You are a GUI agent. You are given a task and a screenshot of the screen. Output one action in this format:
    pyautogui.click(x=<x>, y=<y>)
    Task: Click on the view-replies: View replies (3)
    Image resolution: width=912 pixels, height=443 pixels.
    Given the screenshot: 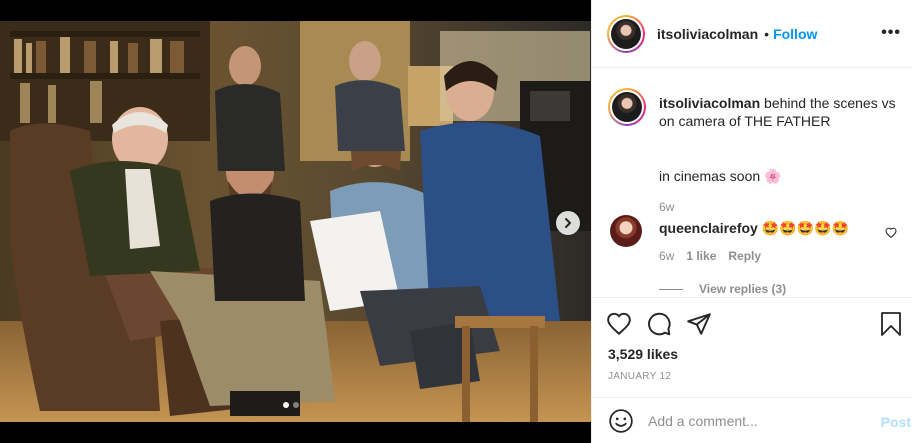 What is the action you would take?
    pyautogui.click(x=722, y=289)
    